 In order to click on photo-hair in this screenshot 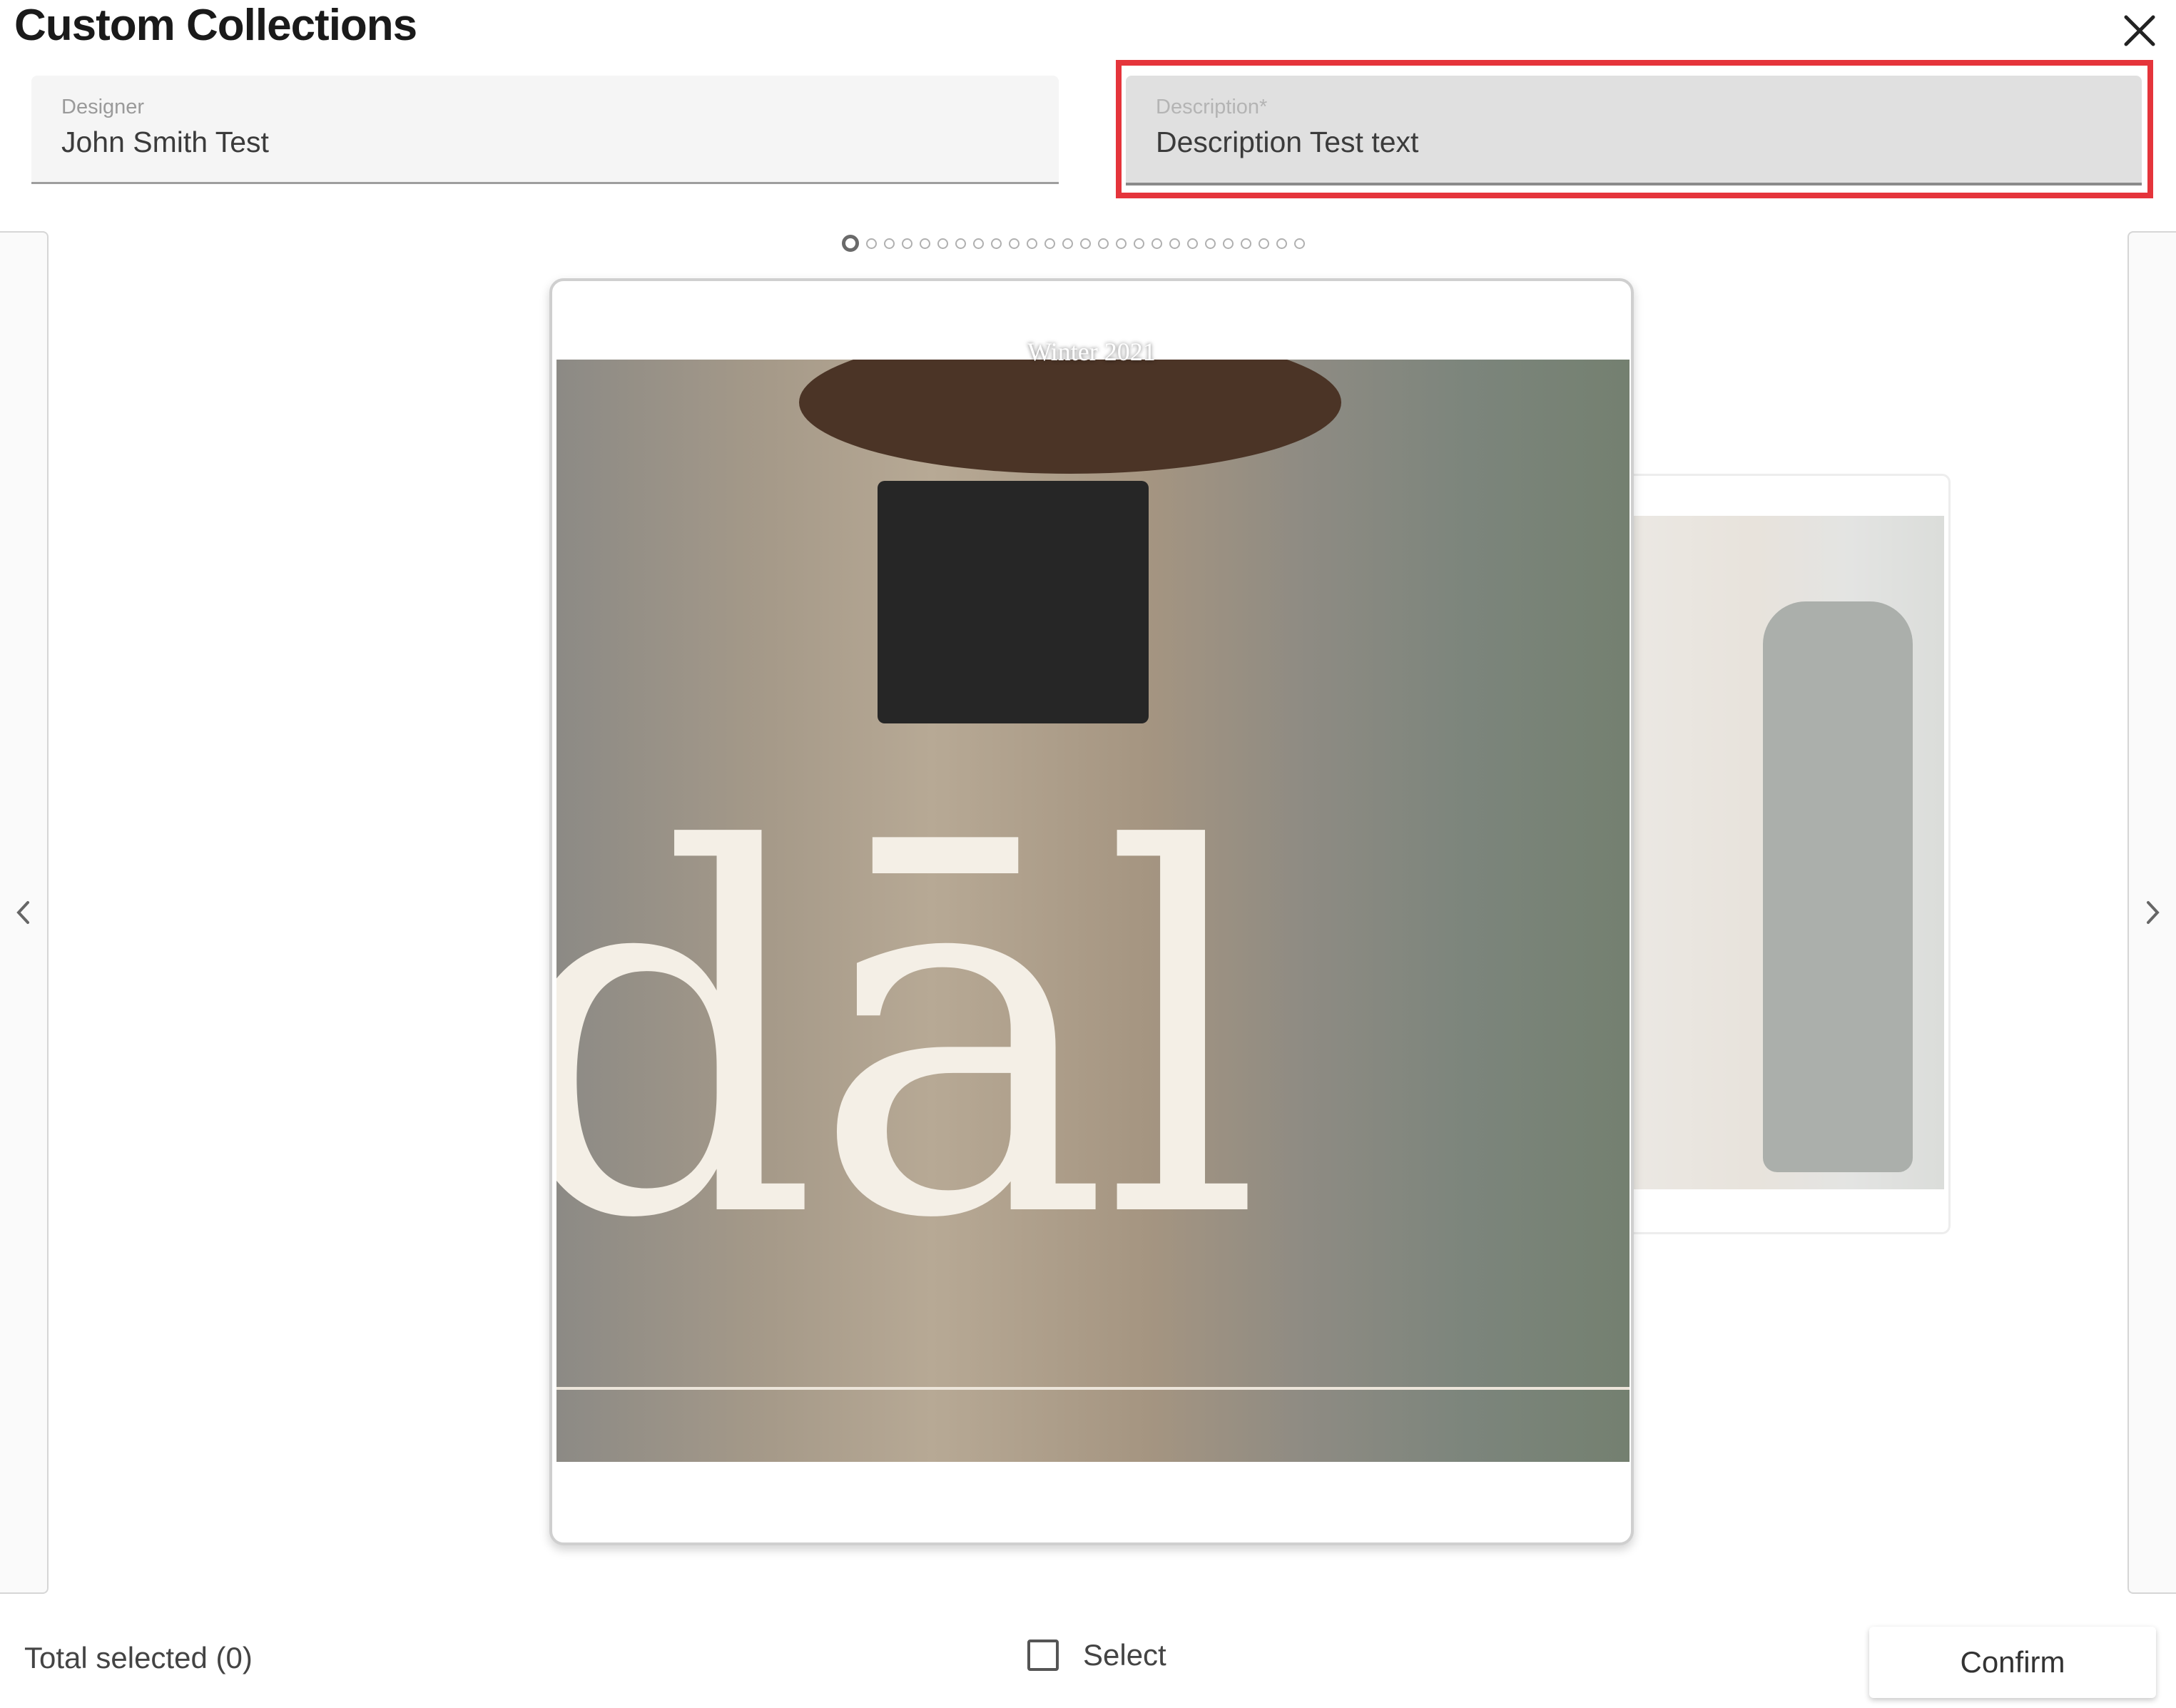, I will do `click(1070, 417)`.